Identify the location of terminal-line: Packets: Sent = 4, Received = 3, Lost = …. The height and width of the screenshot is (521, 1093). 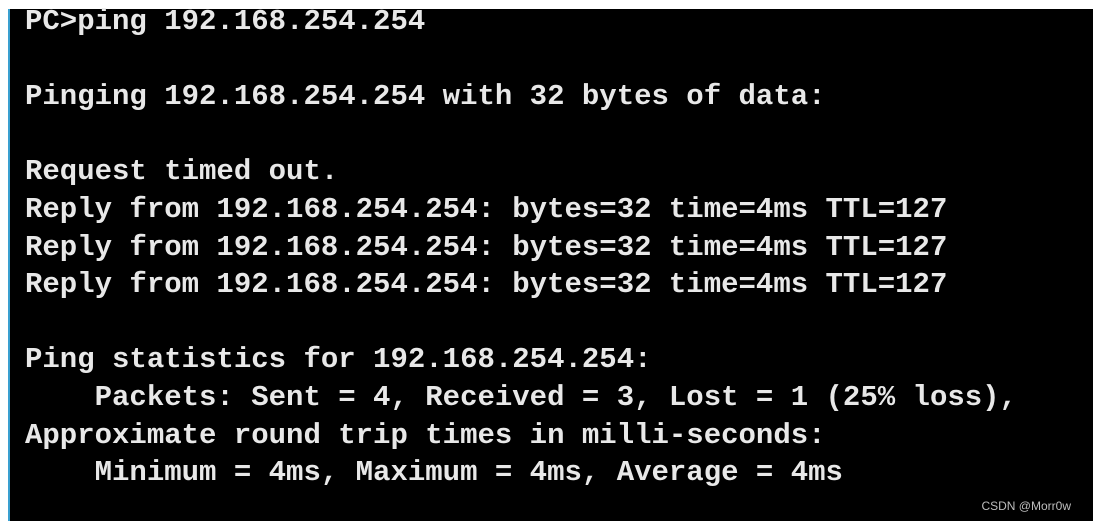
(521, 397).